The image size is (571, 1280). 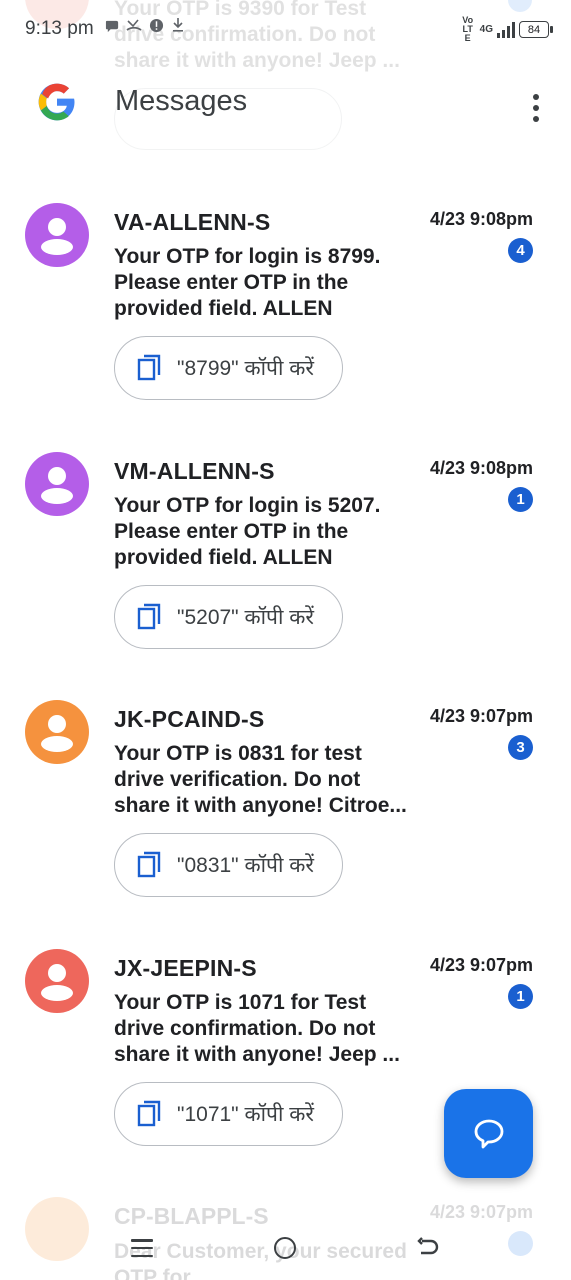 I want to click on copy-otp-chip: "8799" कॉपी करें, so click(x=228, y=368).